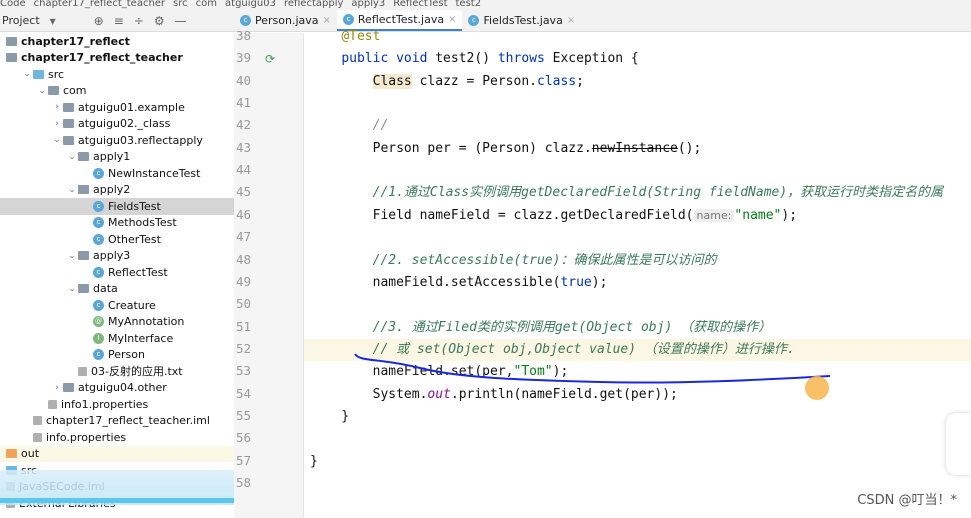  I want to click on watermark: CSDN @叮当！*, so click(907, 500).